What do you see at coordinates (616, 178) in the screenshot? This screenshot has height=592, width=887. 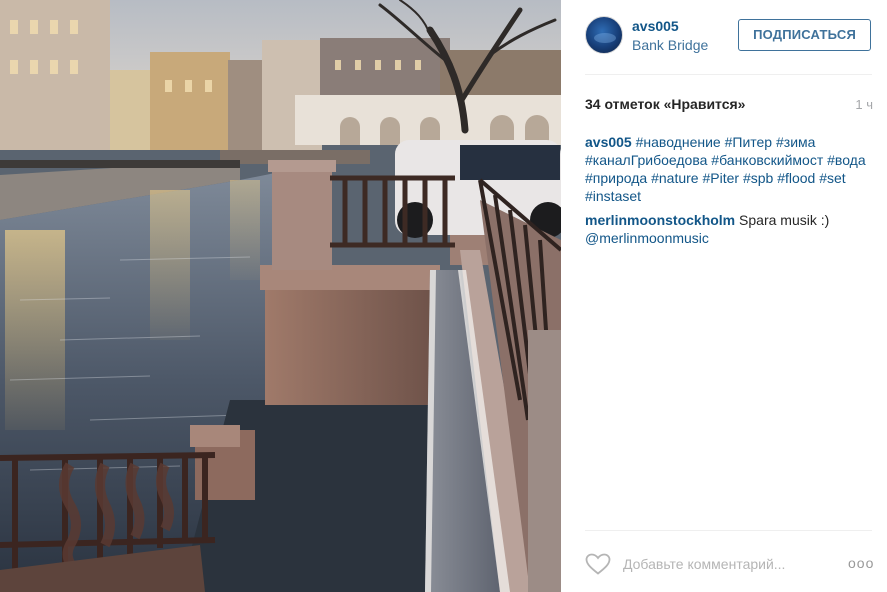 I see `hashtag-link: #природа` at bounding box center [616, 178].